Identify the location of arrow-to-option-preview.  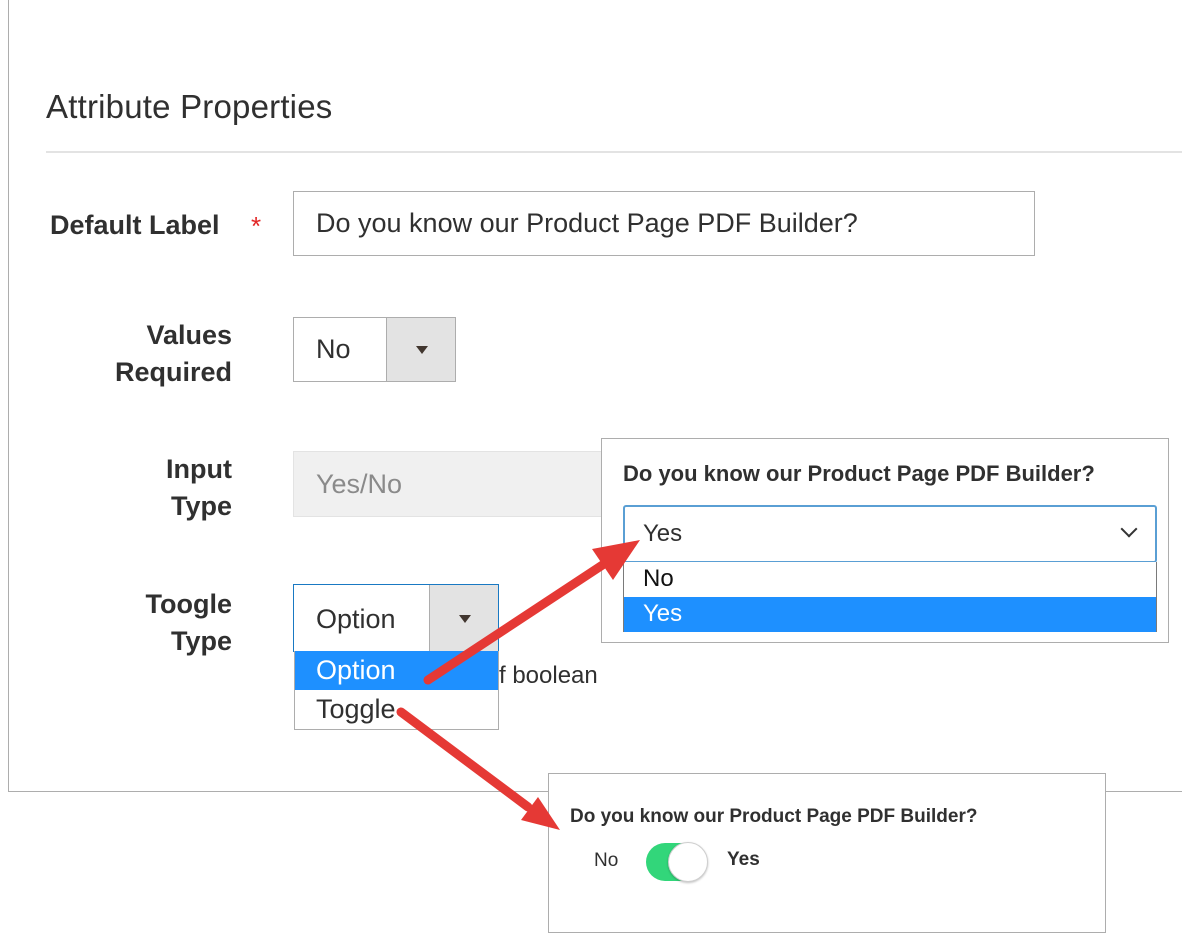
(531, 612).